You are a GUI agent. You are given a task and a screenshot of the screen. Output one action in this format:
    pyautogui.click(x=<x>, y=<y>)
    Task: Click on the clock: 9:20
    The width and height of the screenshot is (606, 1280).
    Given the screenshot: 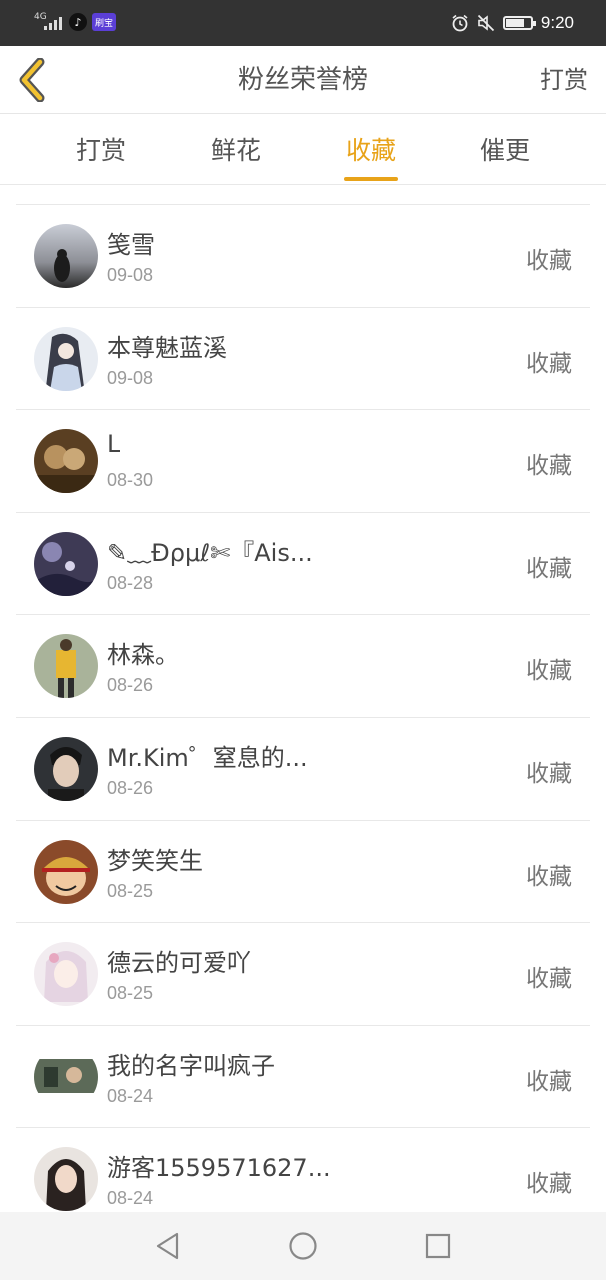 What is the action you would take?
    pyautogui.click(x=557, y=22)
    